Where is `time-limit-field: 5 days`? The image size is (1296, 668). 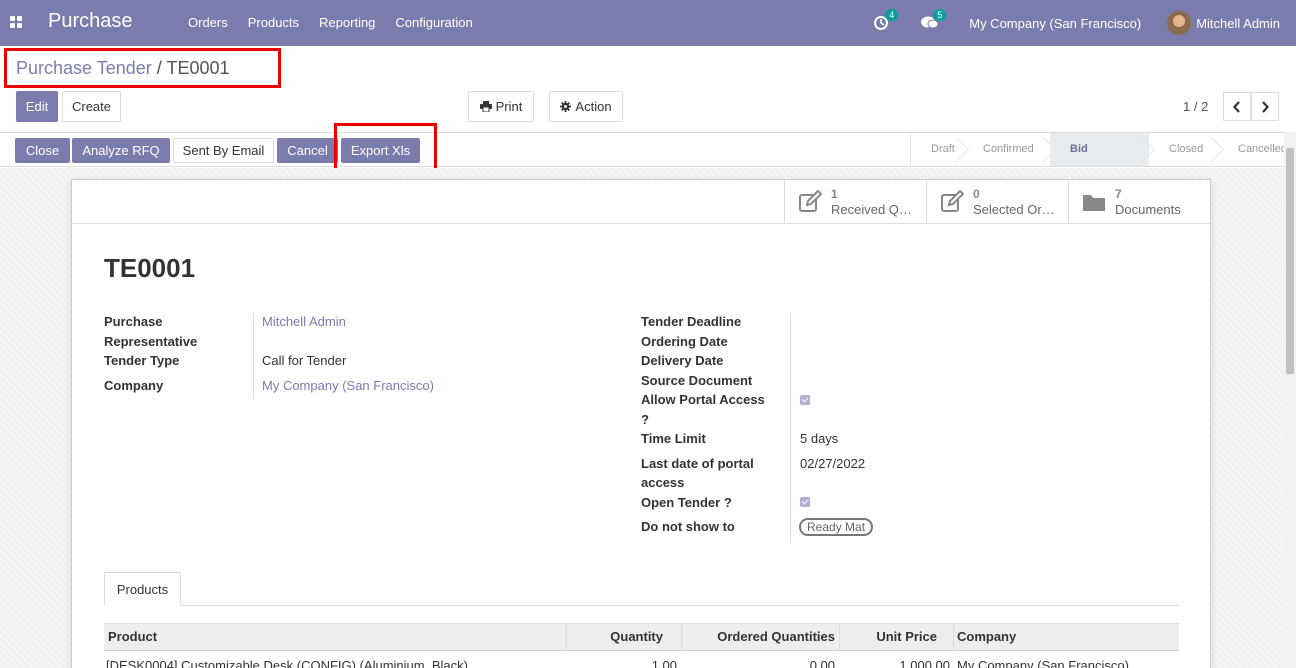 time-limit-field: 5 days is located at coordinates (819, 439).